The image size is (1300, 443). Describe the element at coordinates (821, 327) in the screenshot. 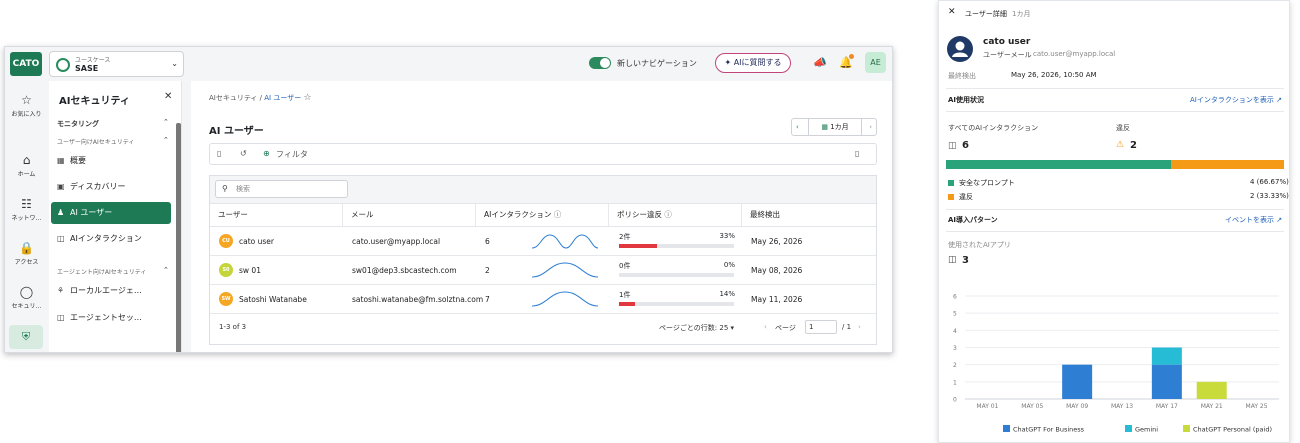

I see `page-input: 1` at that location.